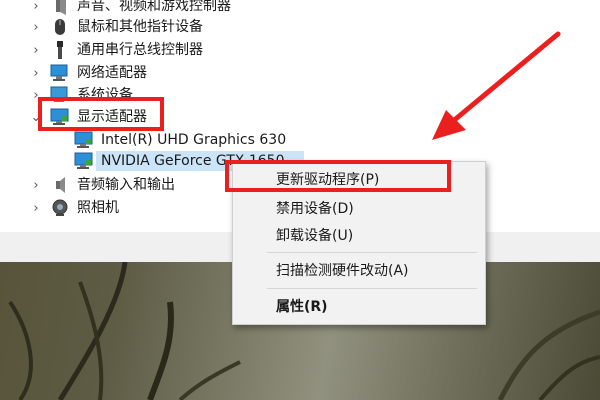 The image size is (600, 400). I want to click on menu-item-uninstall-device: 卸载设备(U), so click(314, 236).